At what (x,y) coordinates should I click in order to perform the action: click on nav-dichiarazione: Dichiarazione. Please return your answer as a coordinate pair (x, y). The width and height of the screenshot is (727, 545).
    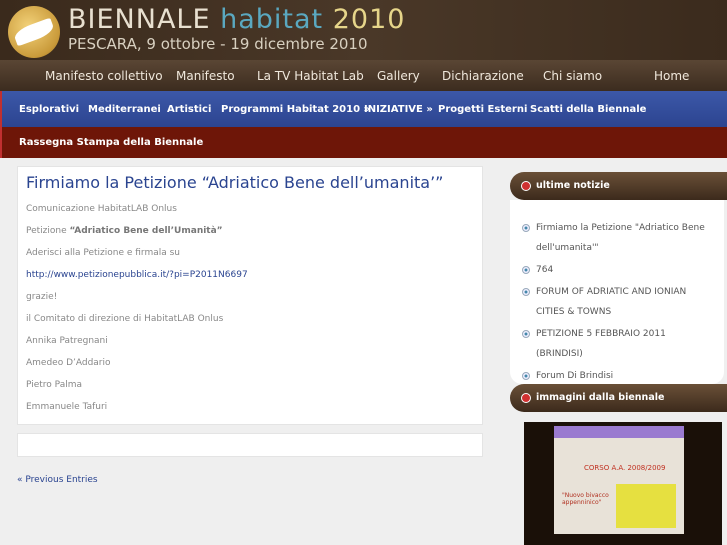
    Looking at the image, I should click on (483, 76).